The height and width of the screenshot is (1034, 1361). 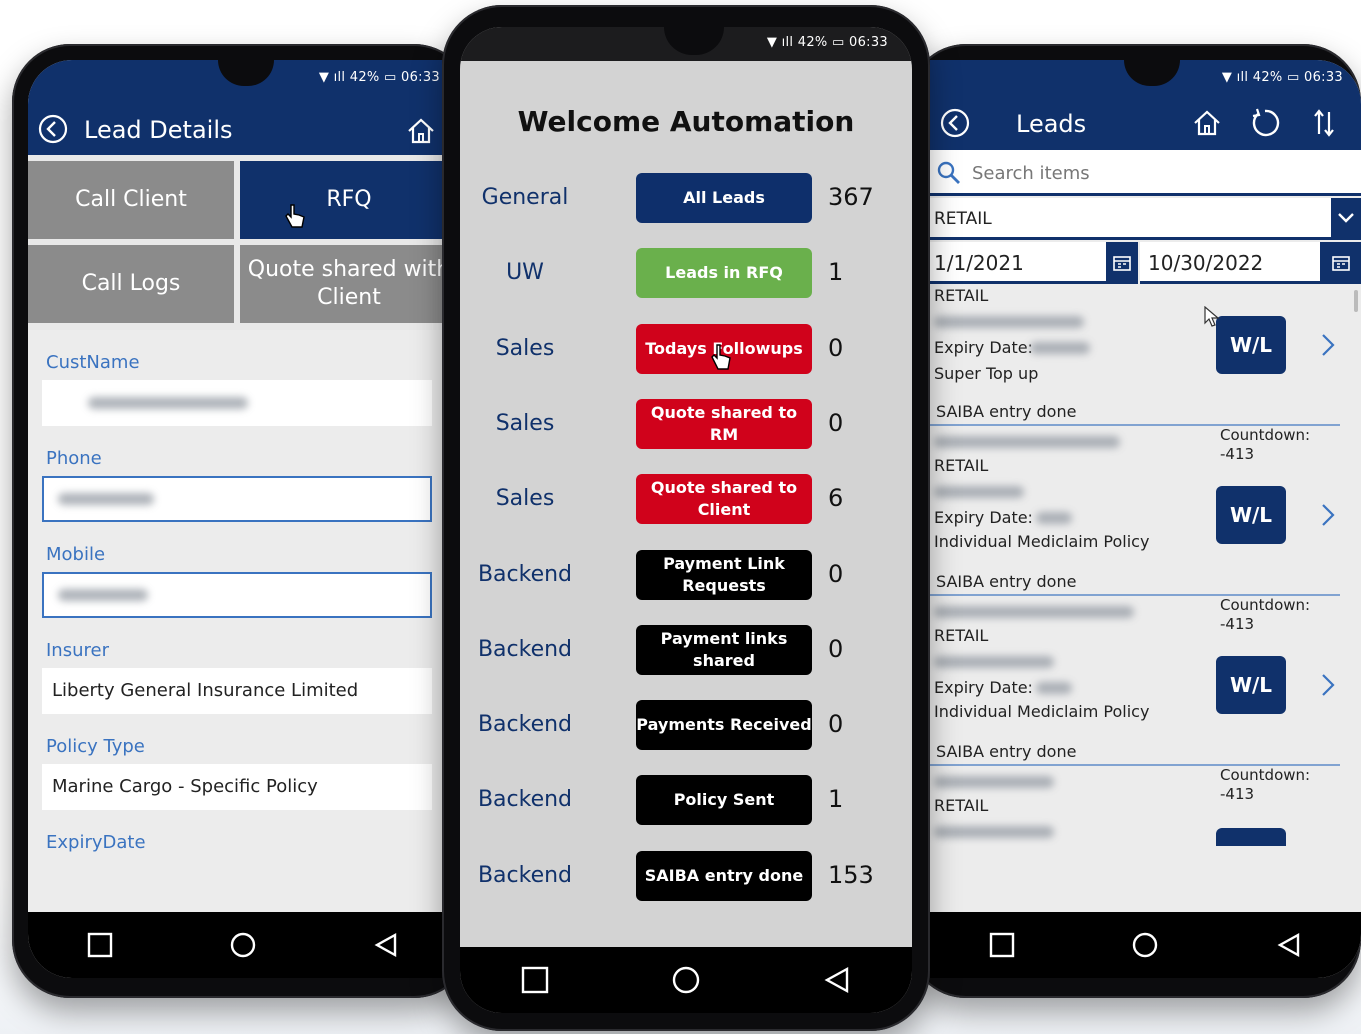 What do you see at coordinates (812, 42) in the screenshot?
I see `battery-percent: 42%` at bounding box center [812, 42].